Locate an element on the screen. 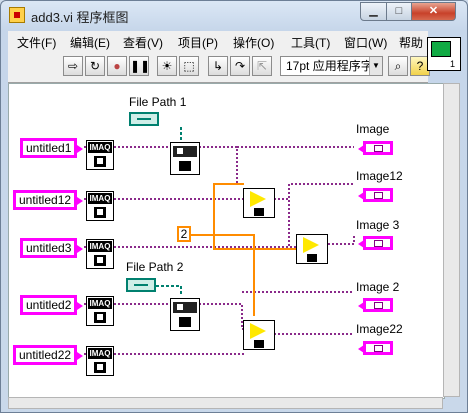  indicator-label-image: Image is located at coordinates (373, 129).